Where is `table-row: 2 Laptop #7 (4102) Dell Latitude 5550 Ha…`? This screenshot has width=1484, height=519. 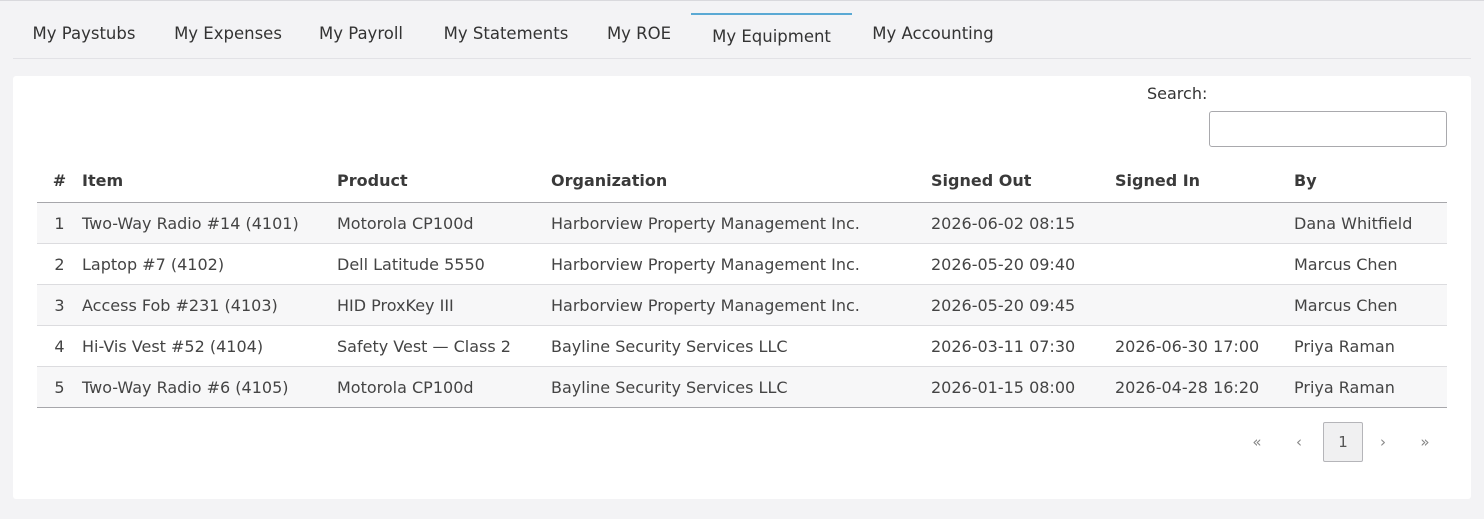 table-row: 2 Laptop #7 (4102) Dell Latitude 5550 Ha… is located at coordinates (742, 264).